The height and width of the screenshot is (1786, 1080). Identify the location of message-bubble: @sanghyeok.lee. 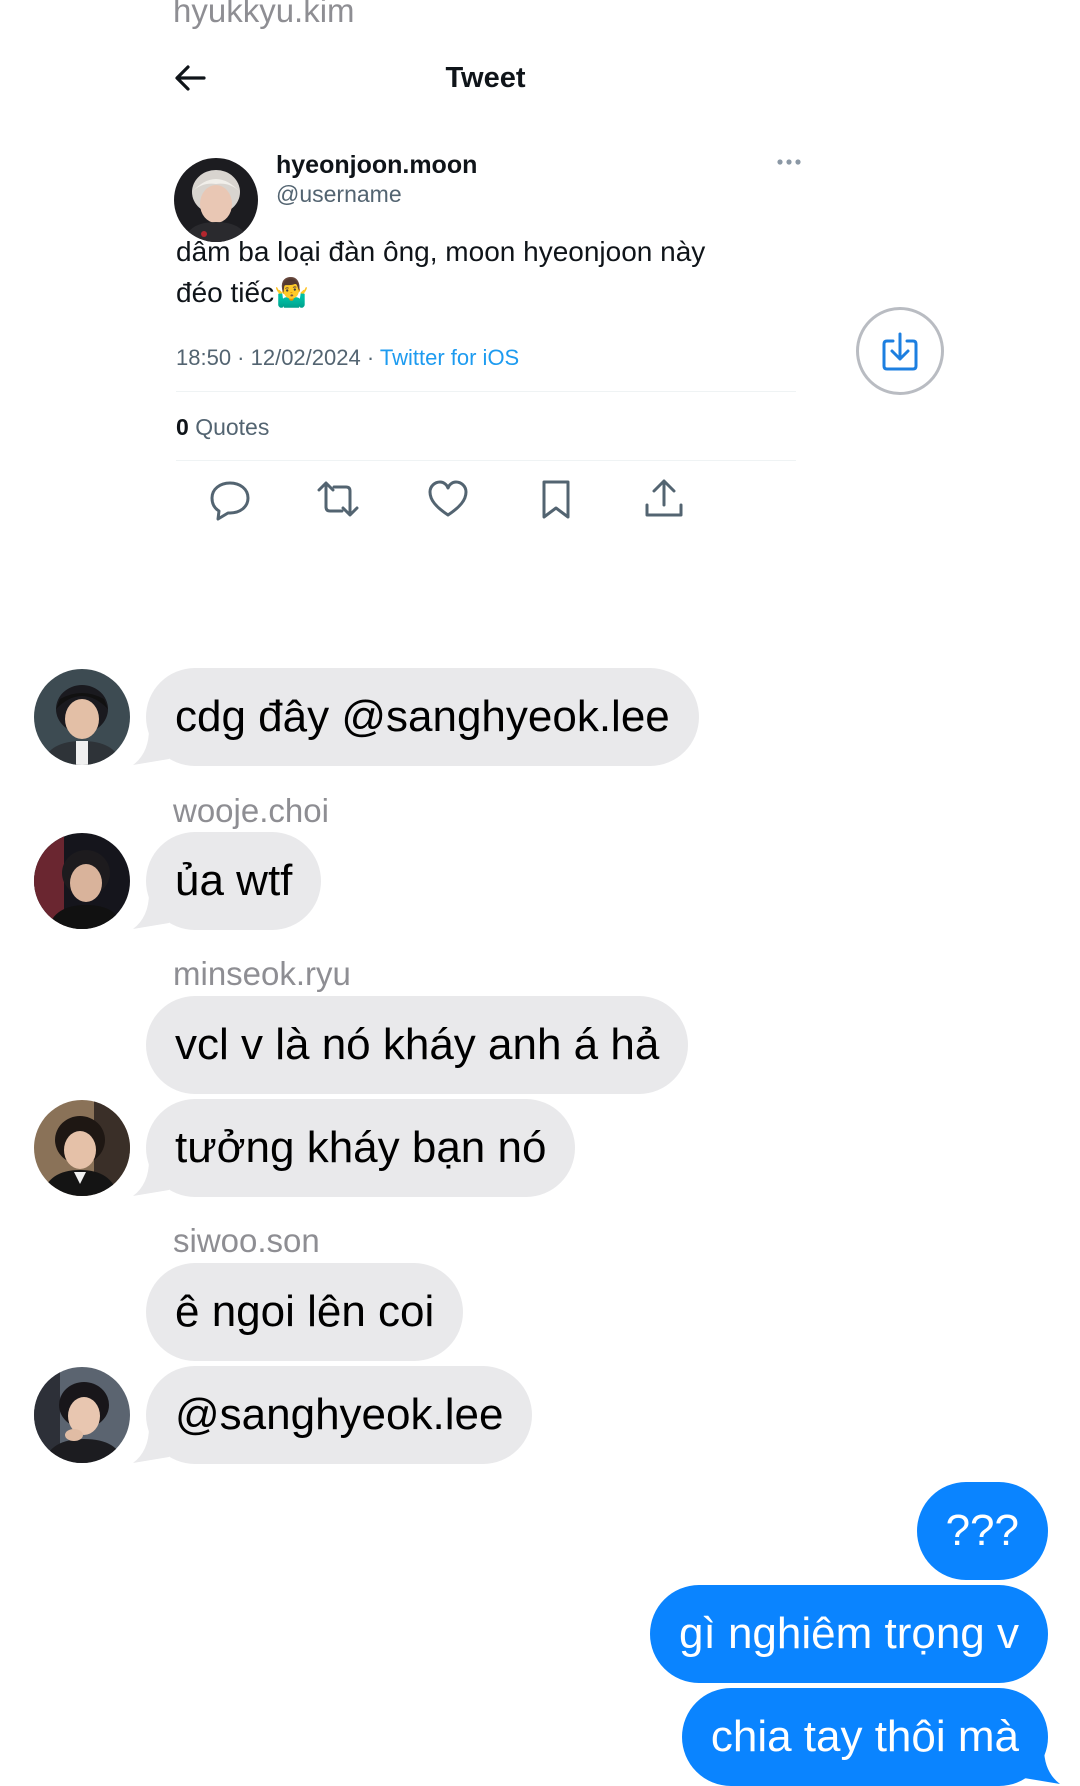
(339, 1415).